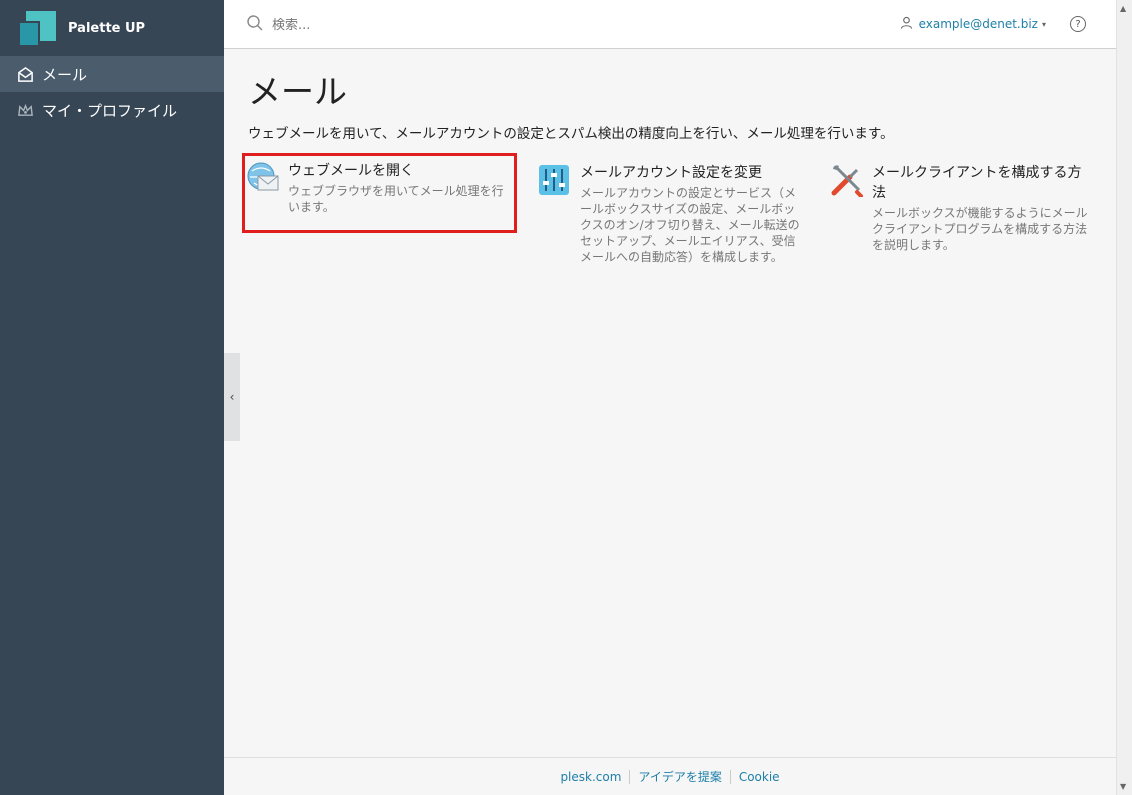 This screenshot has width=1132, height=795. I want to click on footer-link-suggest-idea: アイデアを提案, so click(679, 776).